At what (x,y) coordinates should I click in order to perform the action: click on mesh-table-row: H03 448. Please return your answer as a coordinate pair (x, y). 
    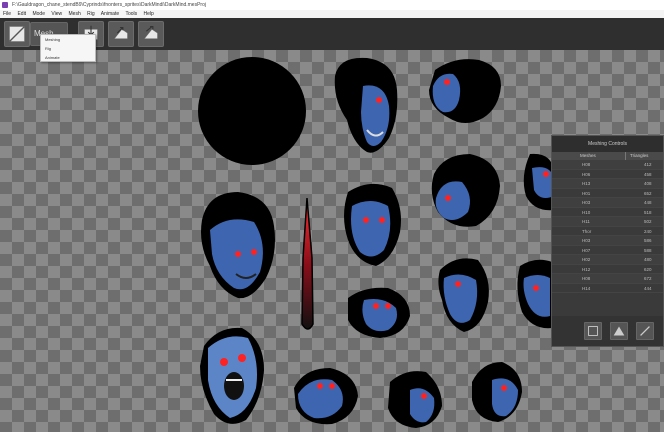
    Looking at the image, I should click on (607, 203).